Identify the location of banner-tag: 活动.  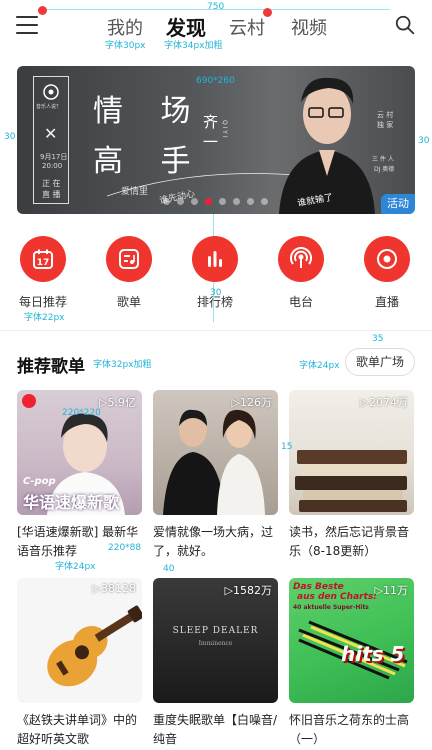
(398, 204).